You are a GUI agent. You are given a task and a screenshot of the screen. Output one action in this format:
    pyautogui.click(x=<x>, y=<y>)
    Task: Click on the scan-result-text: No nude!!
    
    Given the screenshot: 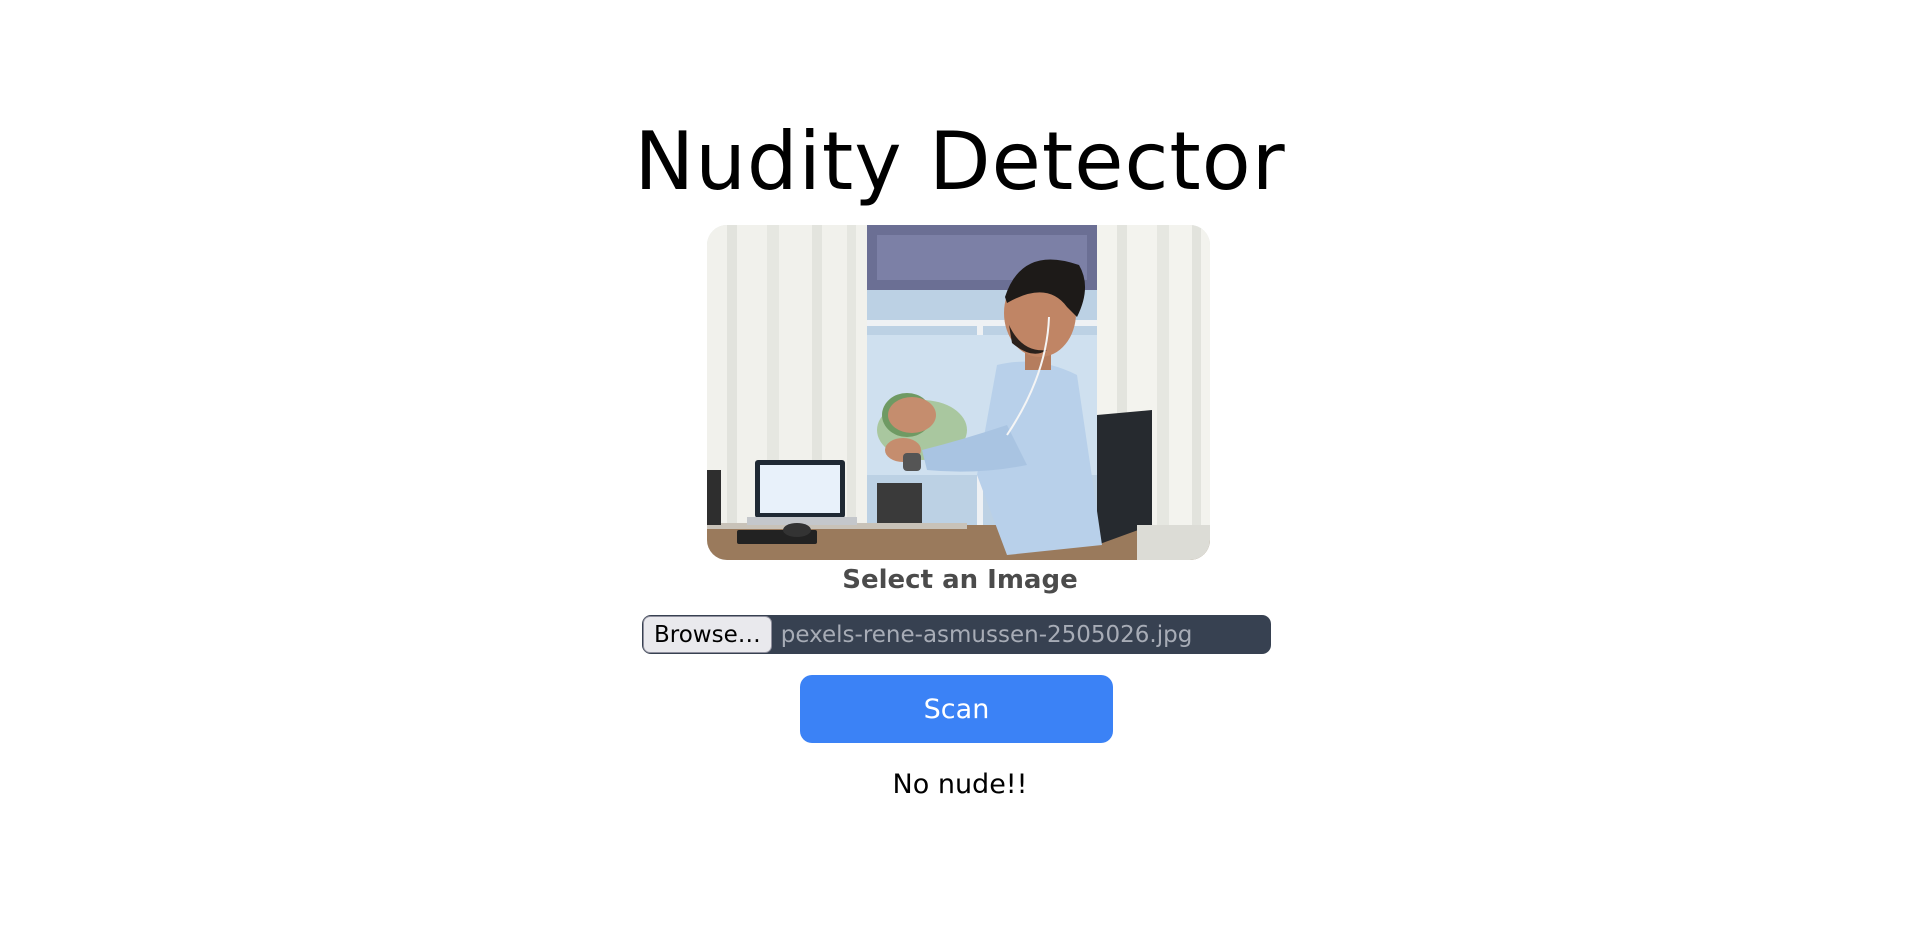 What is the action you would take?
    pyautogui.click(x=960, y=784)
    